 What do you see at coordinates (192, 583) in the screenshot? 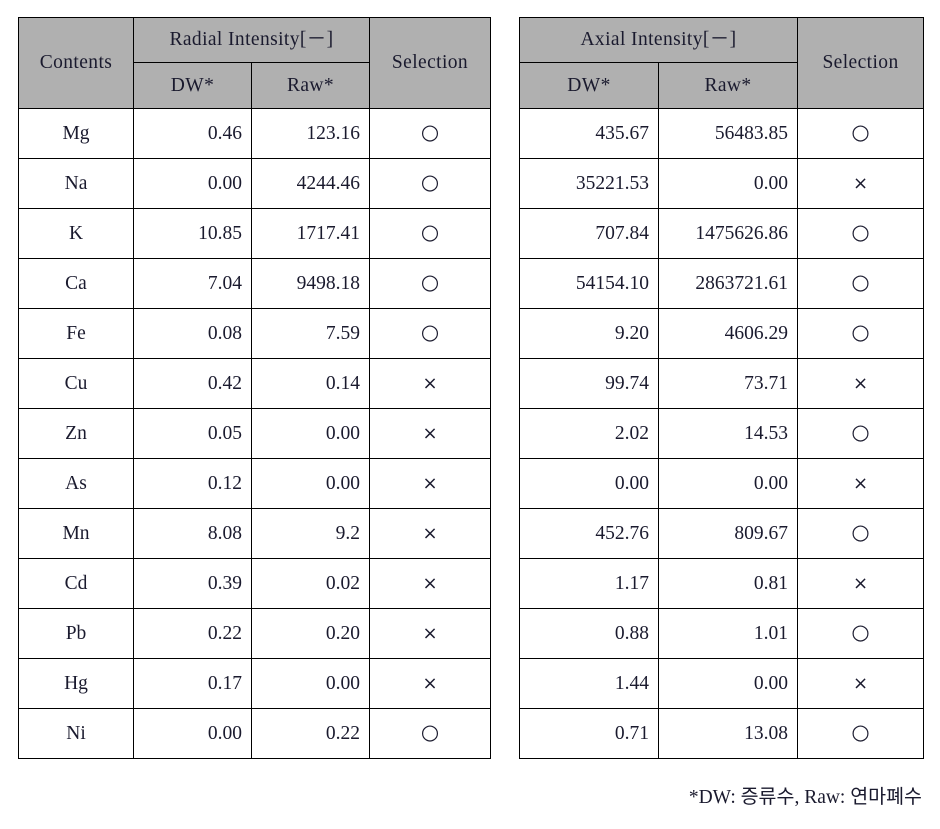
I see `cell-radial-dw: 0.39` at bounding box center [192, 583].